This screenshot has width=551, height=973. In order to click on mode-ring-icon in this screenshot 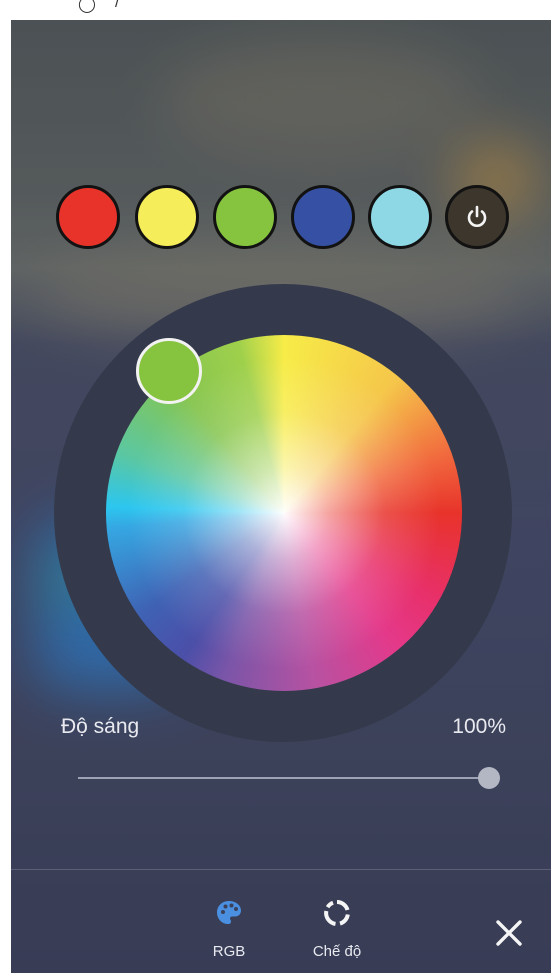, I will do `click(337, 913)`.